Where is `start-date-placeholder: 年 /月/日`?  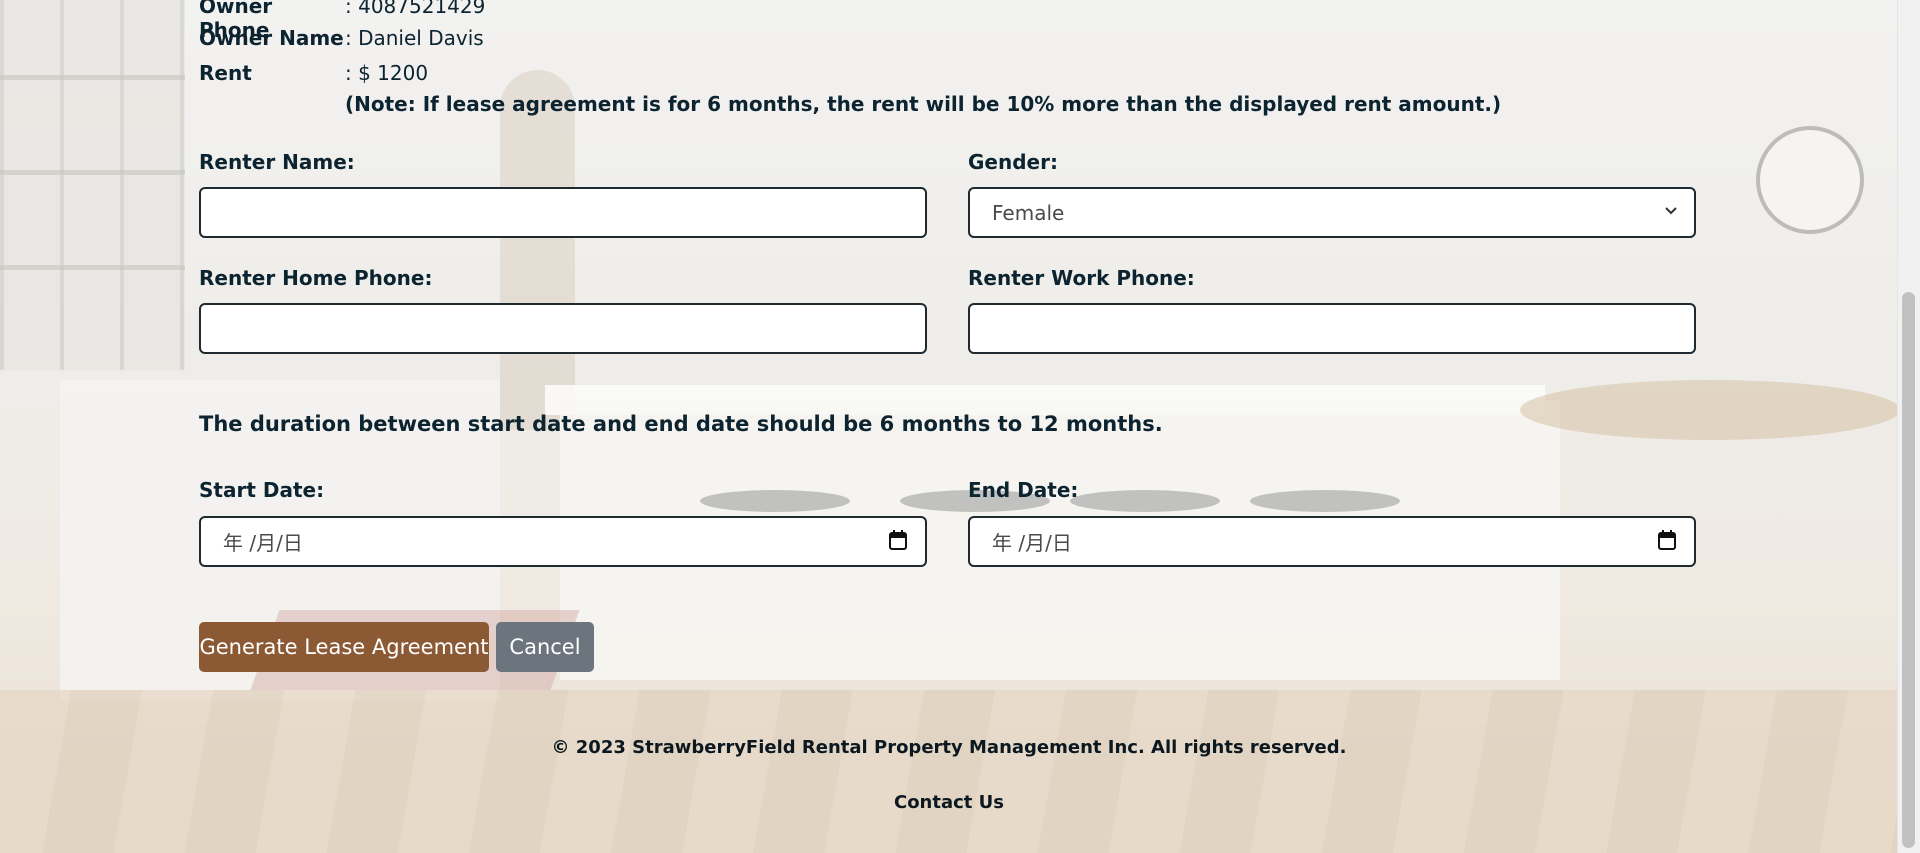 start-date-placeholder: 年 /月/日 is located at coordinates (263, 543).